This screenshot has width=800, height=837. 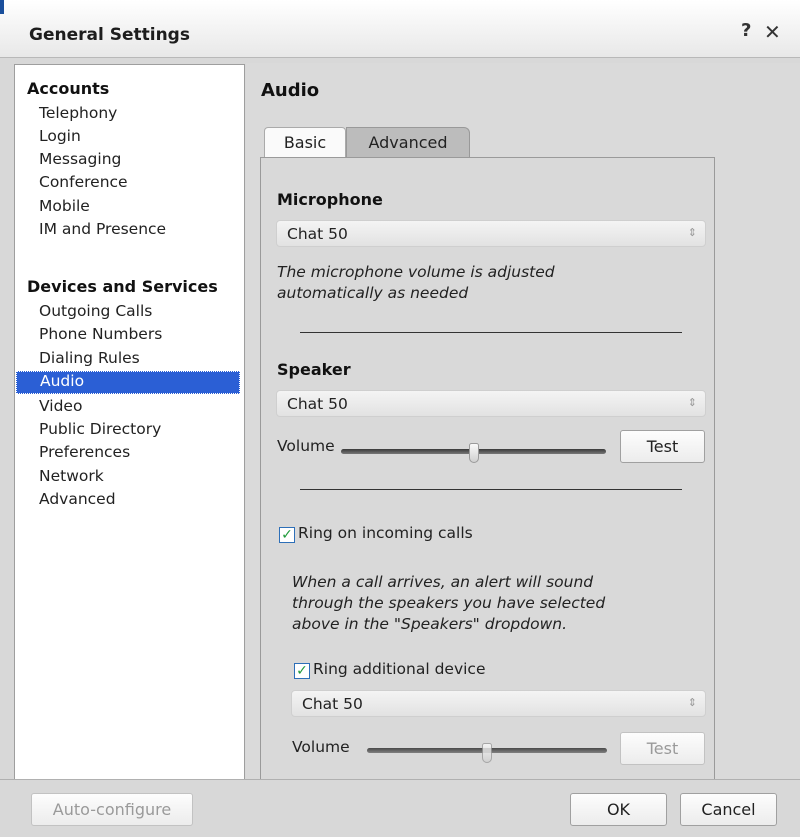 I want to click on ring-incoming-label: Ring on incoming calls, so click(x=385, y=533).